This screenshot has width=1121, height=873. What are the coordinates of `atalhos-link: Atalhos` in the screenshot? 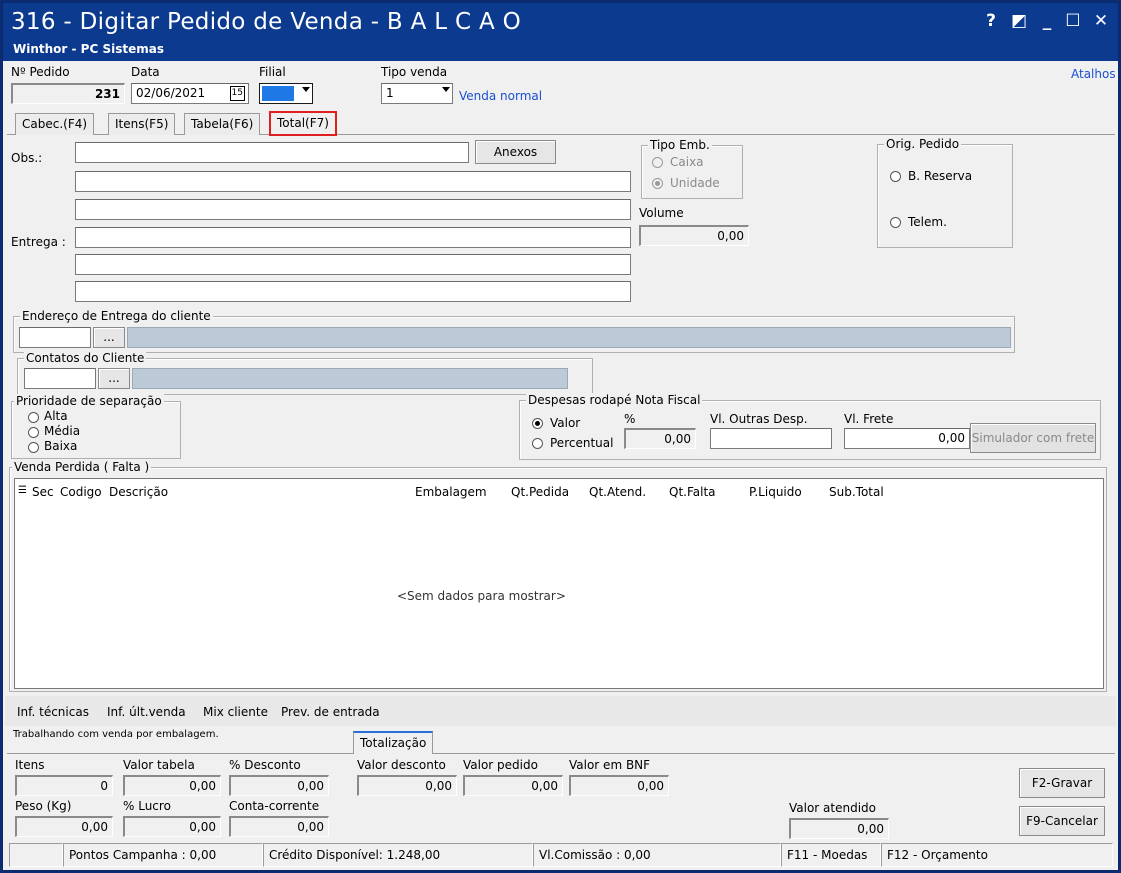 It's located at (1093, 74).